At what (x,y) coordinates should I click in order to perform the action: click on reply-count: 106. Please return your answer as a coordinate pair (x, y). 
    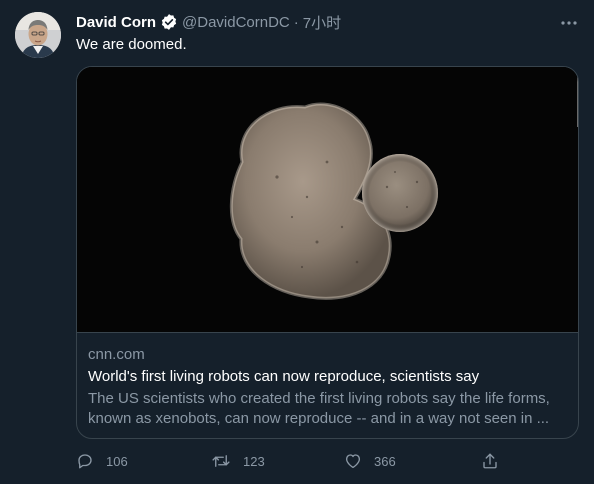
    Looking at the image, I should click on (117, 461).